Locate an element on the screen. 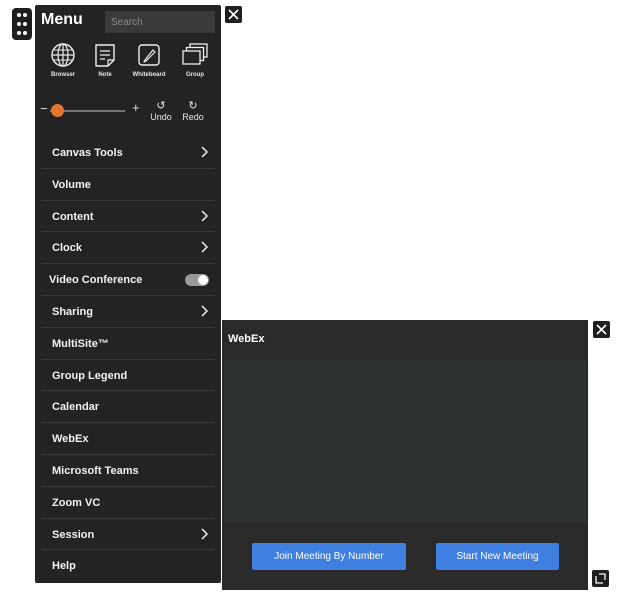  menu-item-zoom-vc: Zoom VC is located at coordinates (128, 503).